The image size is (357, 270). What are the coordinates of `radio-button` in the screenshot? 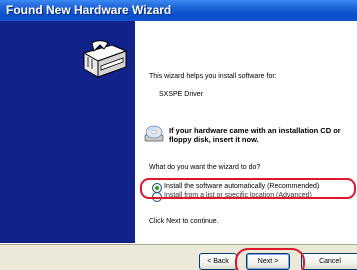 It's located at (157, 197).